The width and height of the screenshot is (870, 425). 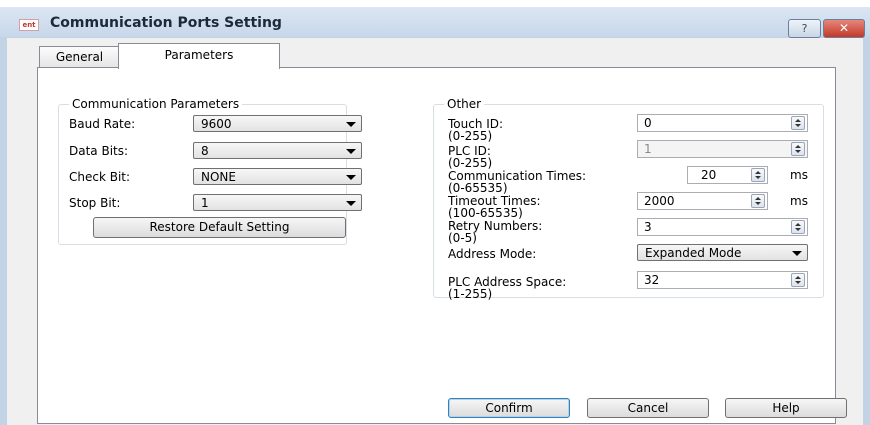 I want to click on window-title: Communication Ports Setting, so click(x=166, y=23).